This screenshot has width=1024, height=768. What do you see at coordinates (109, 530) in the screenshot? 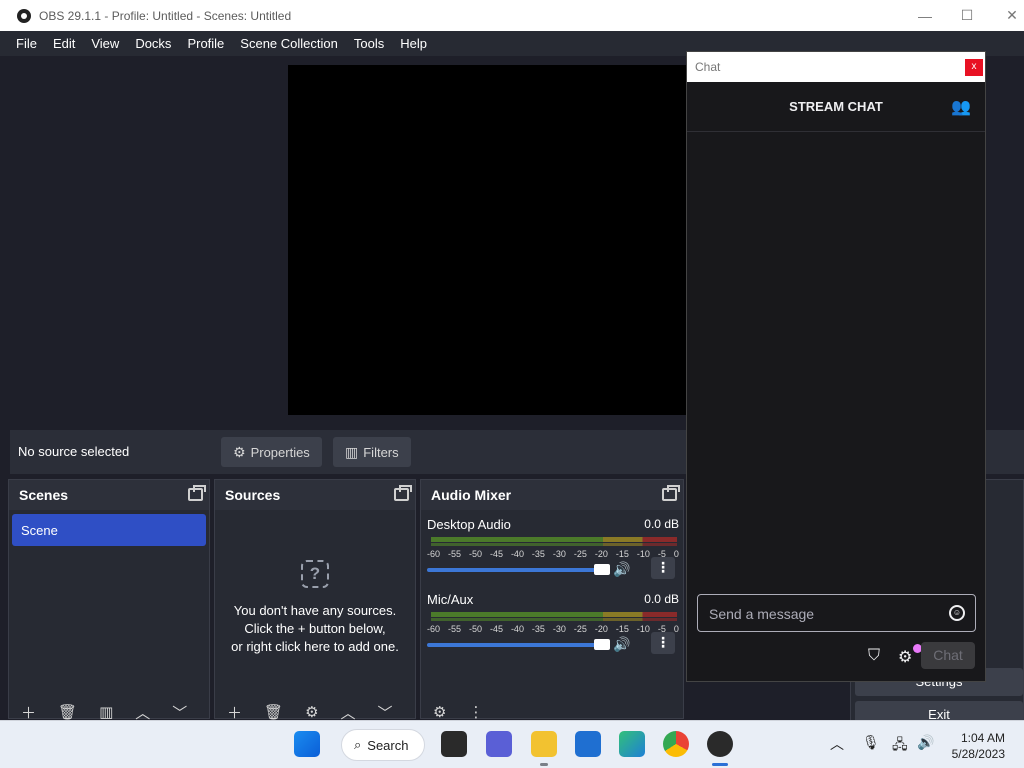
I see `scene-list-item: Scene` at bounding box center [109, 530].